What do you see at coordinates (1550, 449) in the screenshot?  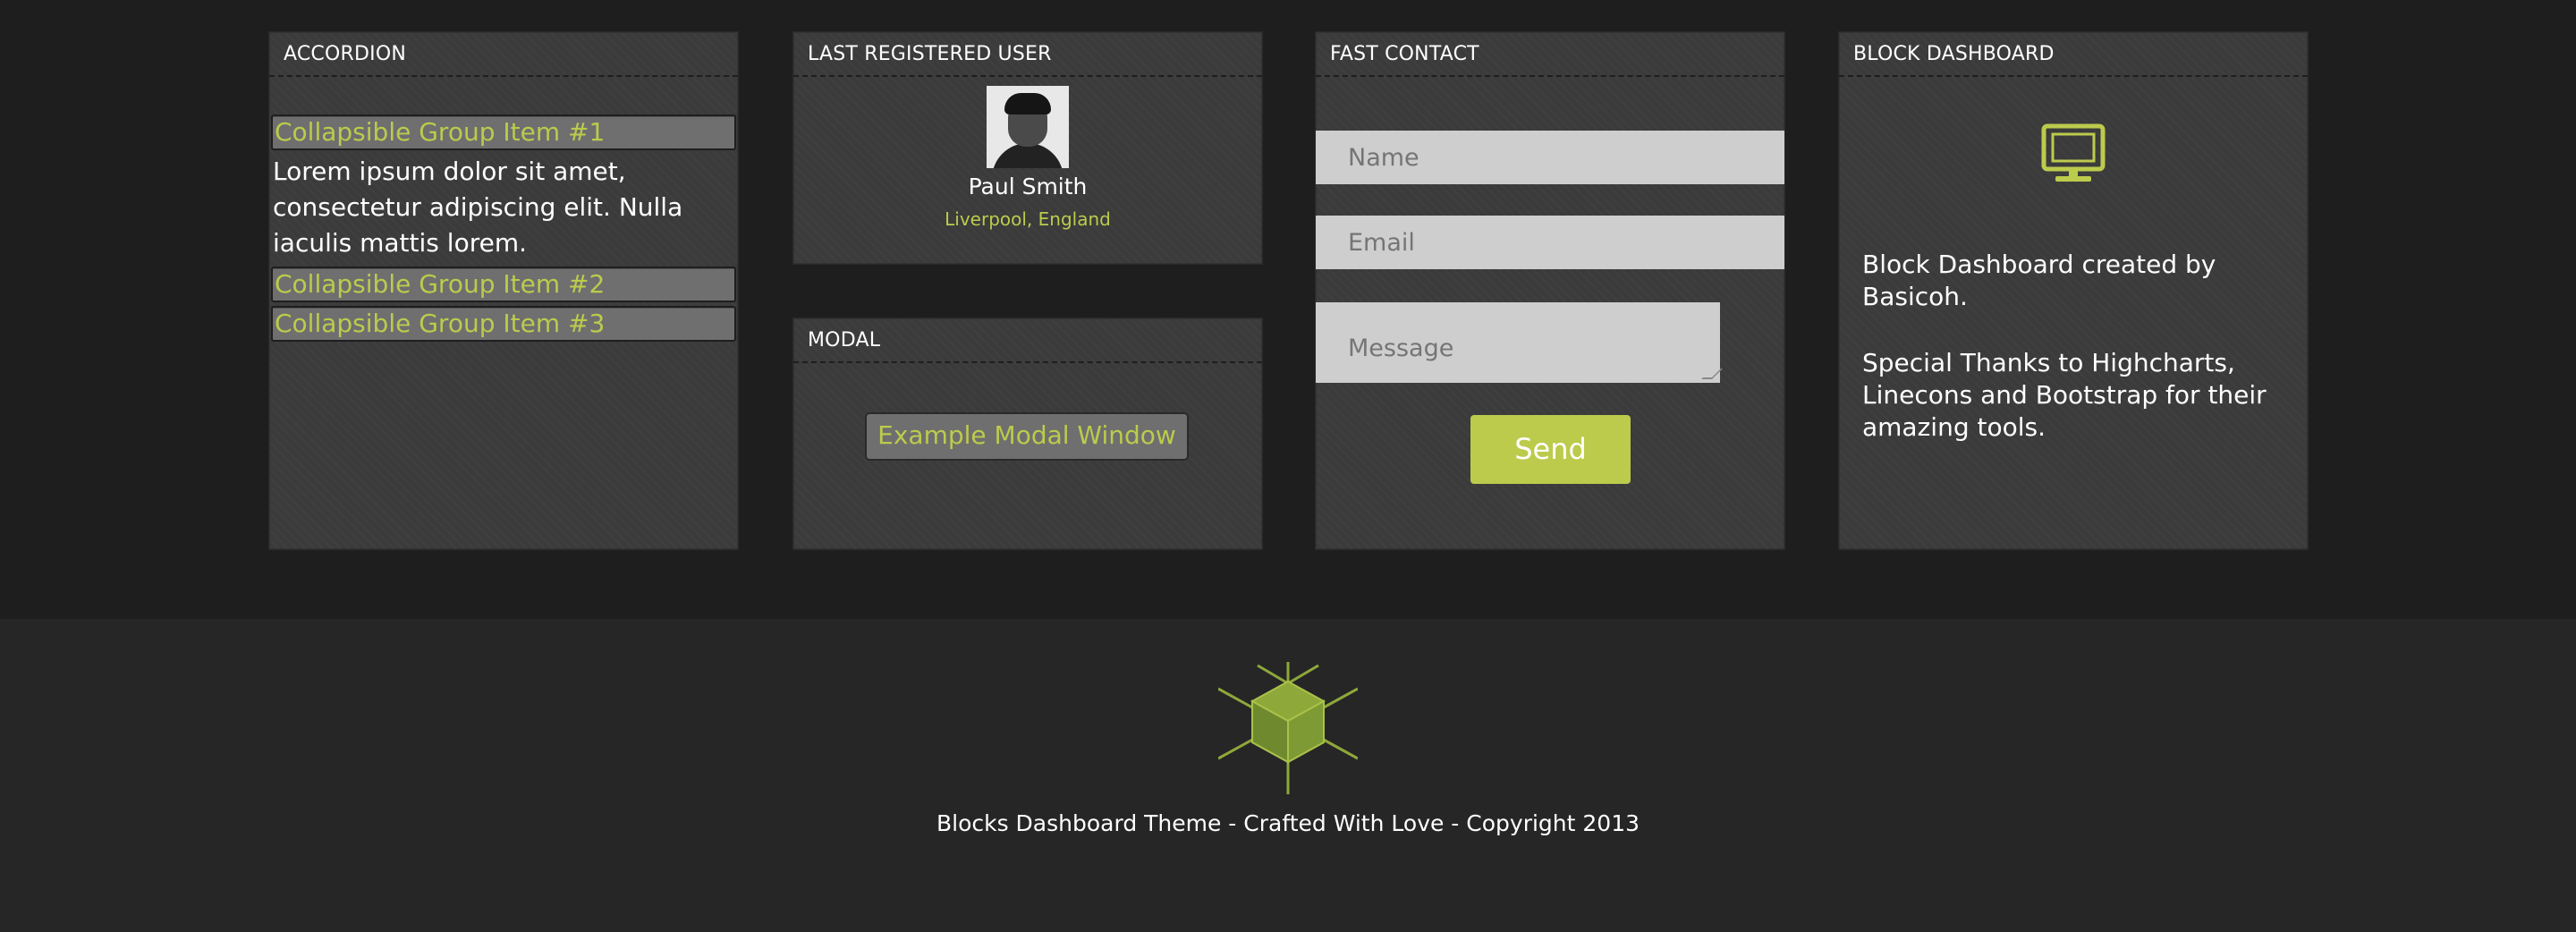 I see `send-button: Send` at bounding box center [1550, 449].